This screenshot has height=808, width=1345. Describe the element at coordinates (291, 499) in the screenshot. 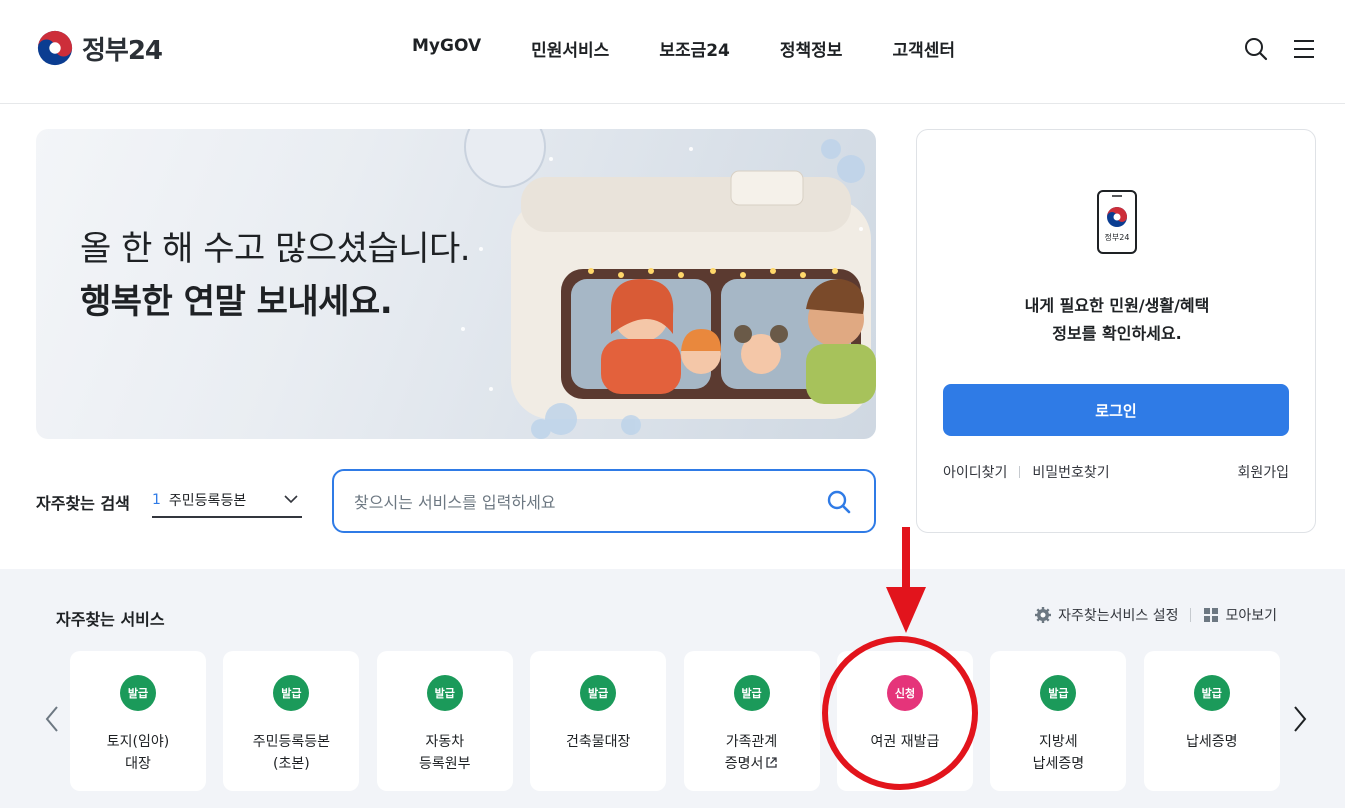

I see `chevron-down-icon` at that location.